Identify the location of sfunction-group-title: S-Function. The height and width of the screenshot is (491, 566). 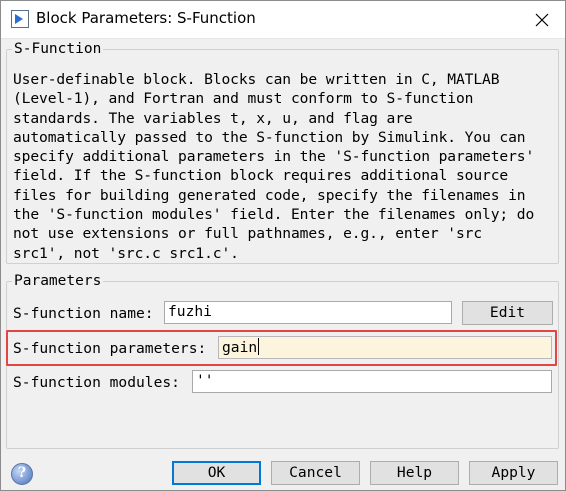
(58, 49).